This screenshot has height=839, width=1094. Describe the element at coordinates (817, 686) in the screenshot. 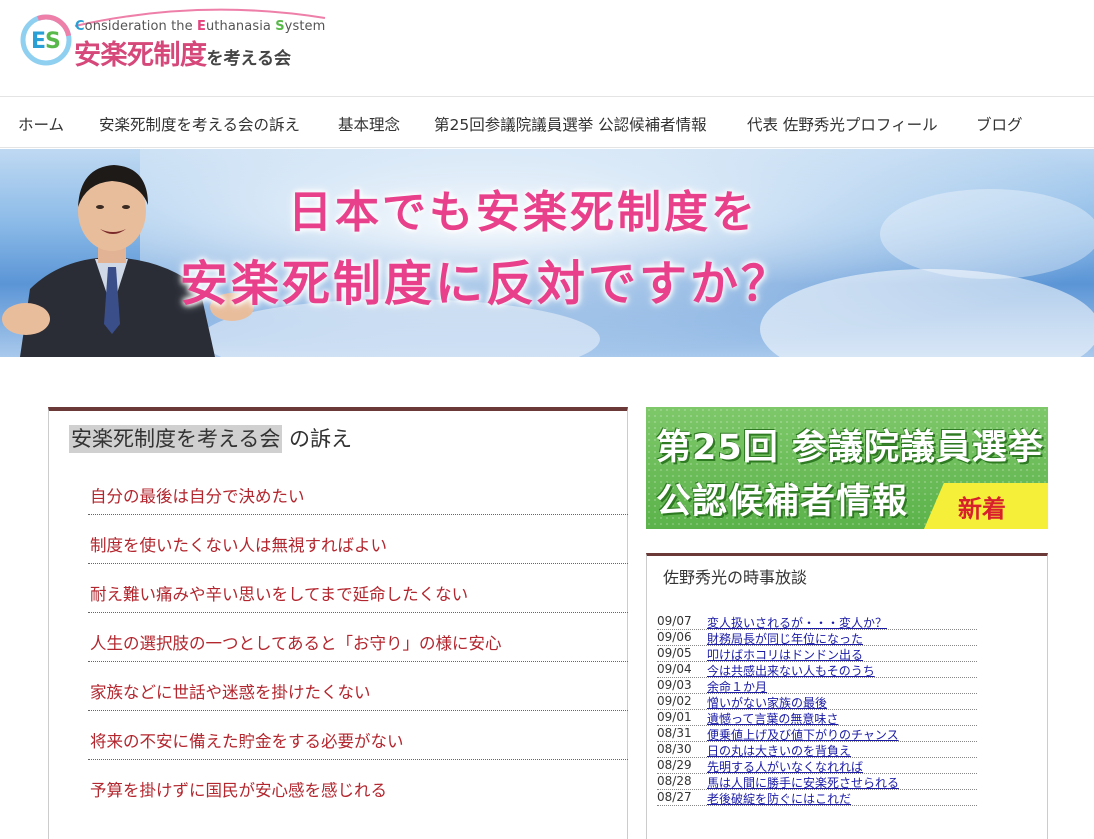

I see `news-row: 09/03 余命１か月` at that location.